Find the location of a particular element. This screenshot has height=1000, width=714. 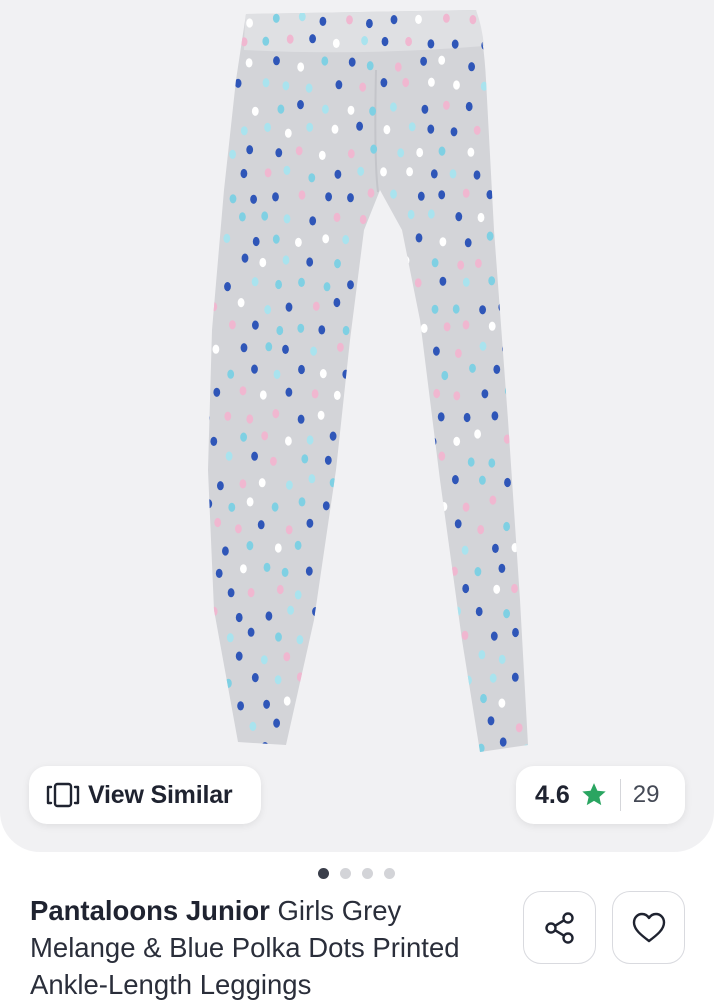

wishlist-button is located at coordinates (648, 927).